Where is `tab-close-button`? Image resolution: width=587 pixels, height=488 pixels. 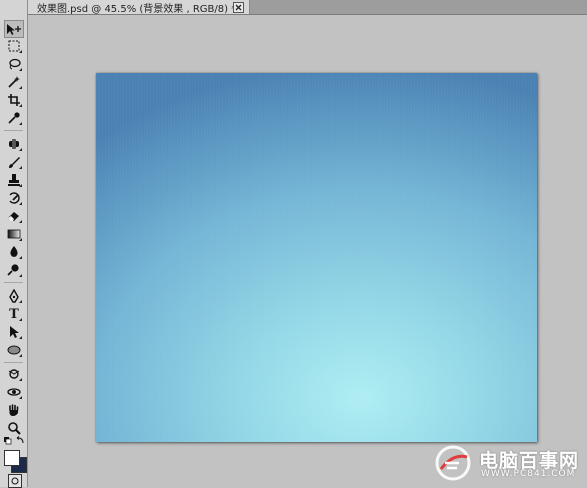
tab-close-button is located at coordinates (238, 7).